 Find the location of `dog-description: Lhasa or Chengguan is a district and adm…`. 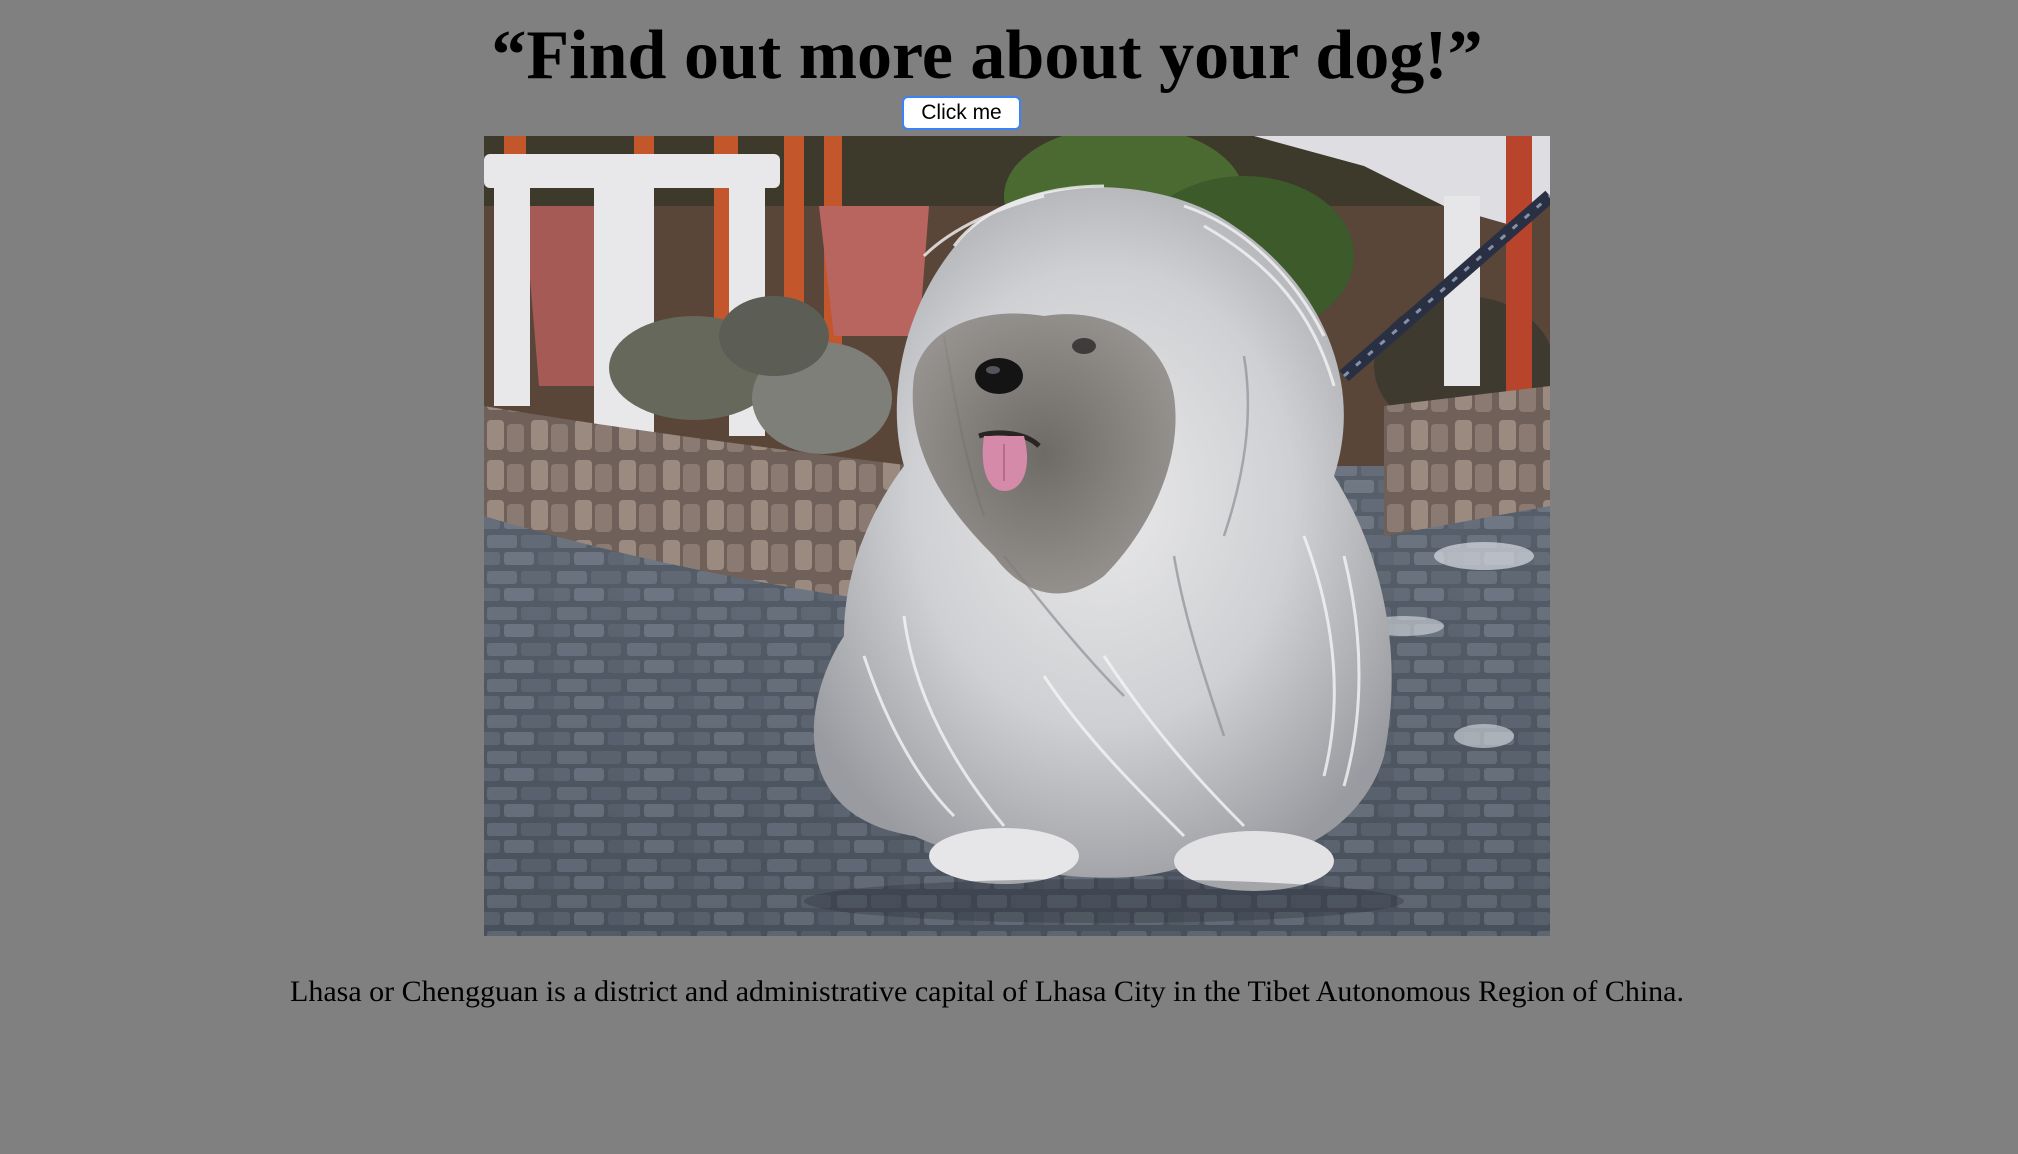

dog-description: Lhasa or Chengguan is a district and adm… is located at coordinates (987, 991).